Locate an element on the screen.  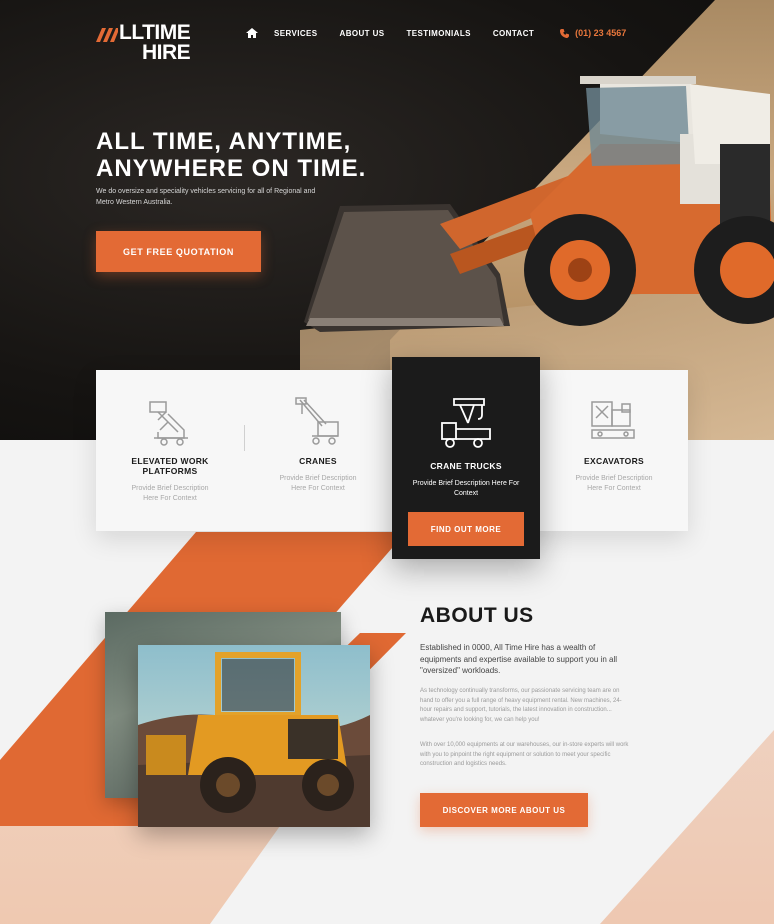
about-title: ABOUT US is located at coordinates (477, 615).